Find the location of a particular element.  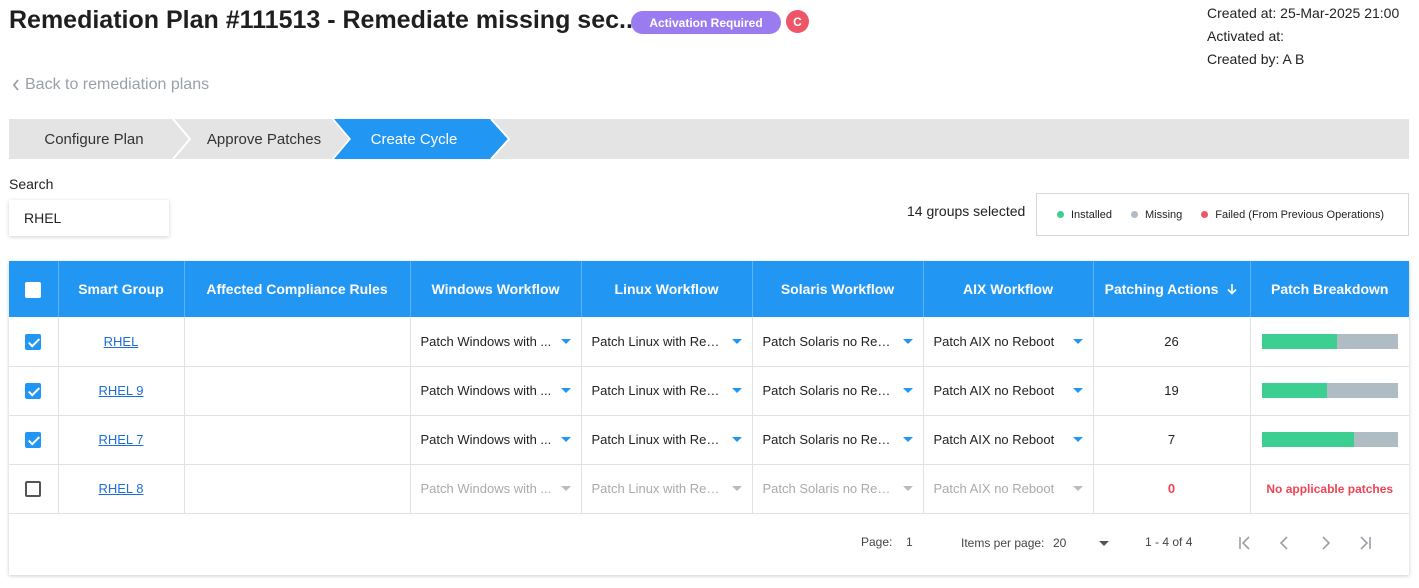

header-select-all is located at coordinates (34, 289).